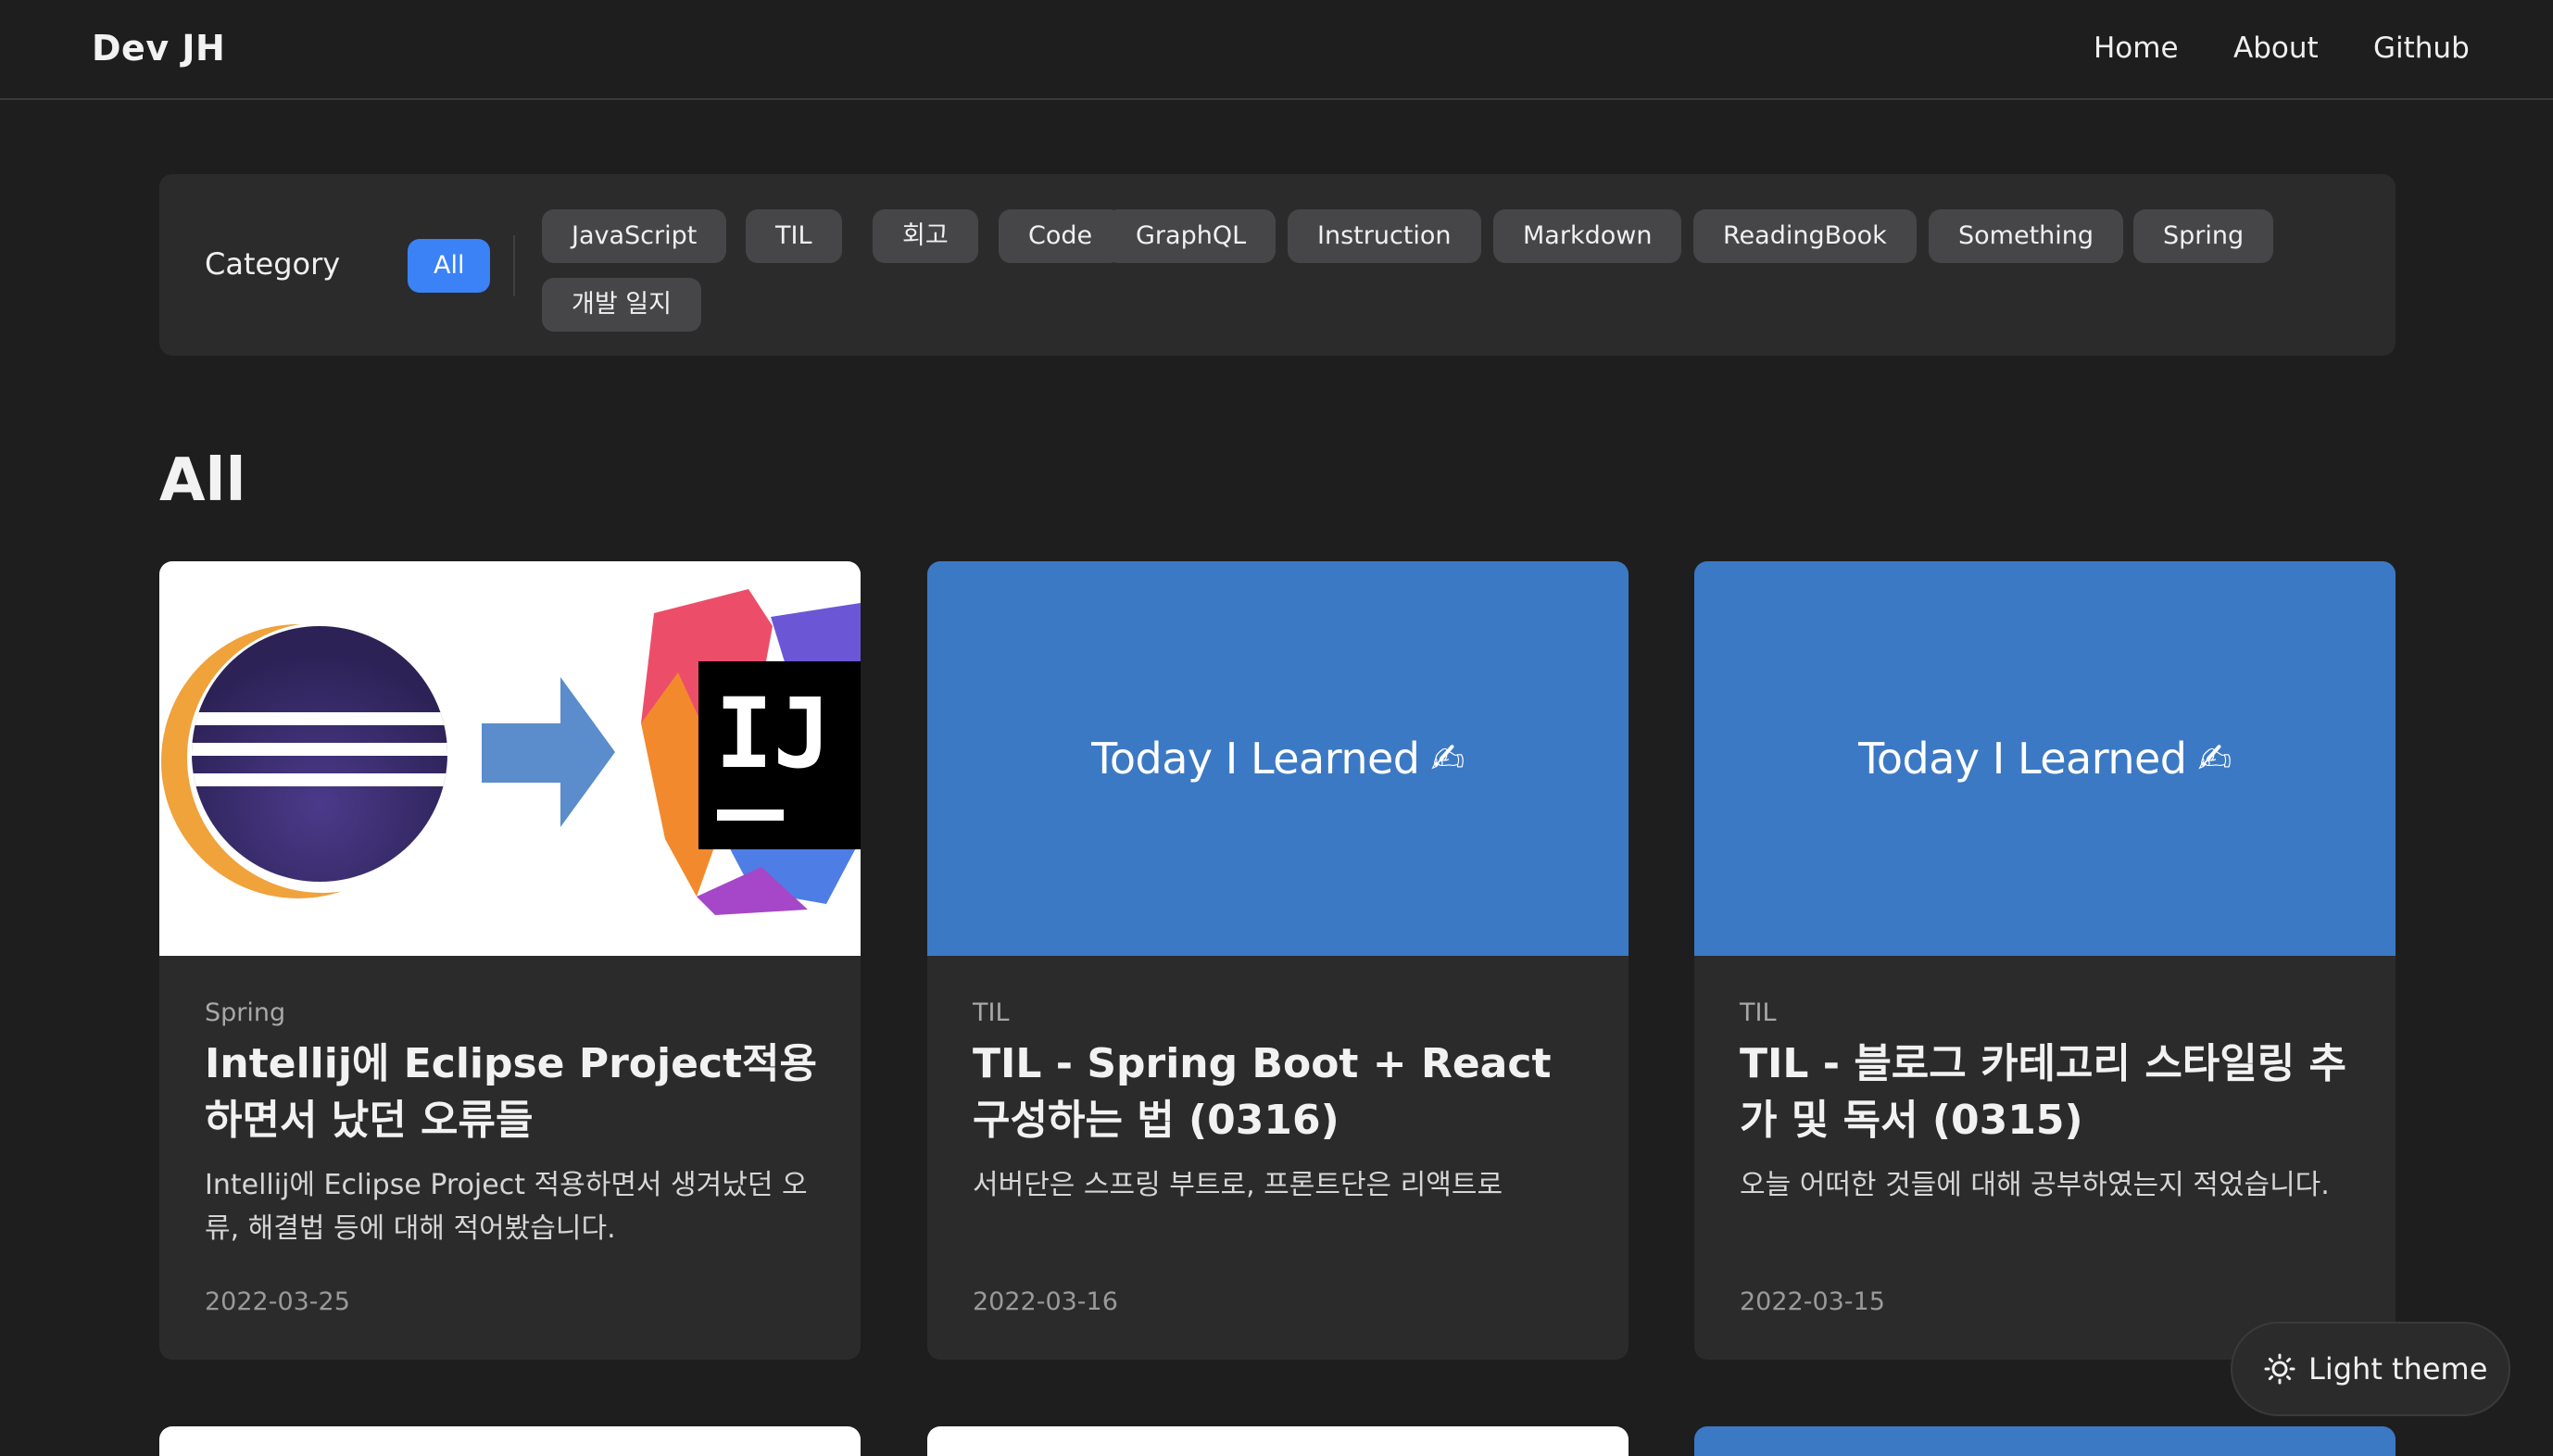 The image size is (2553, 1456). I want to click on theme-toggle-button: Light theme, so click(2370, 1369).